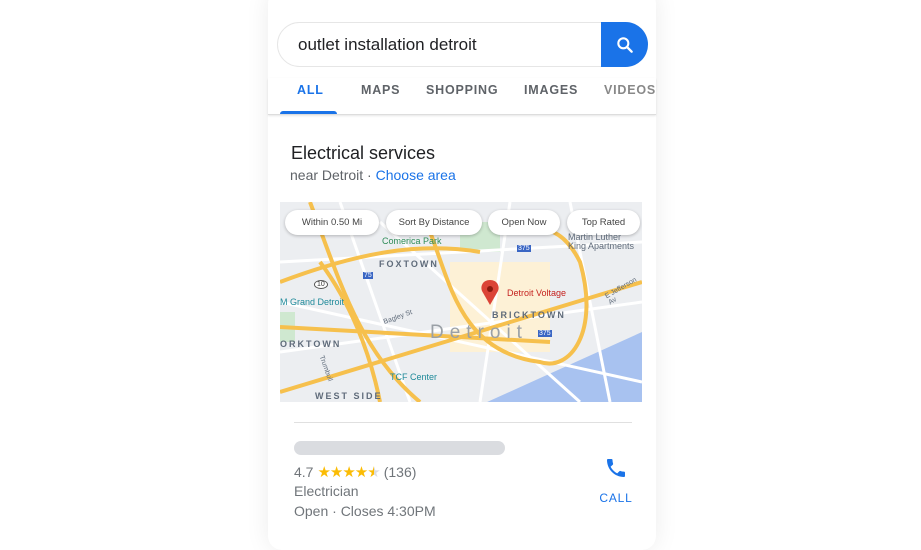  I want to click on tab-videos: VIDEOS, so click(630, 90).